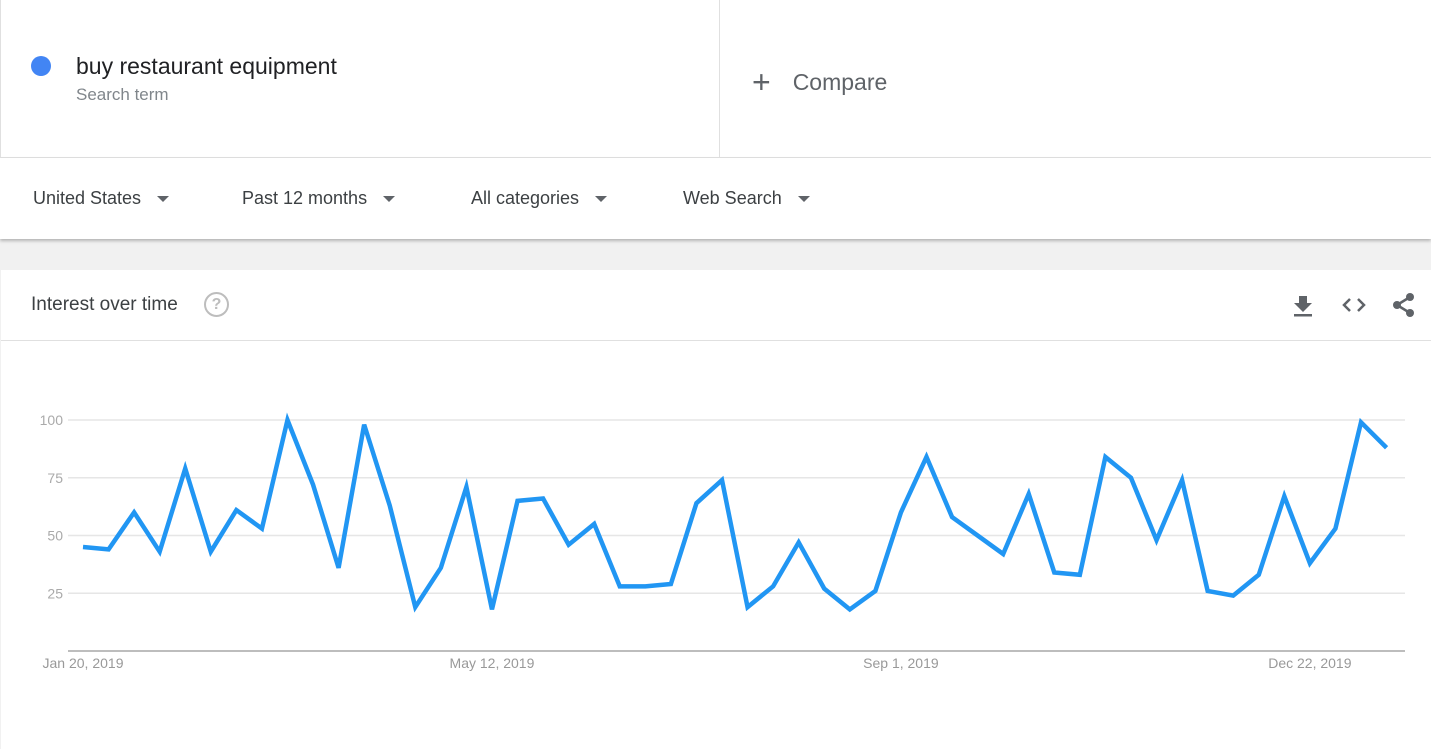  What do you see at coordinates (122, 94) in the screenshot?
I see `search-term-subtitle: Search term` at bounding box center [122, 94].